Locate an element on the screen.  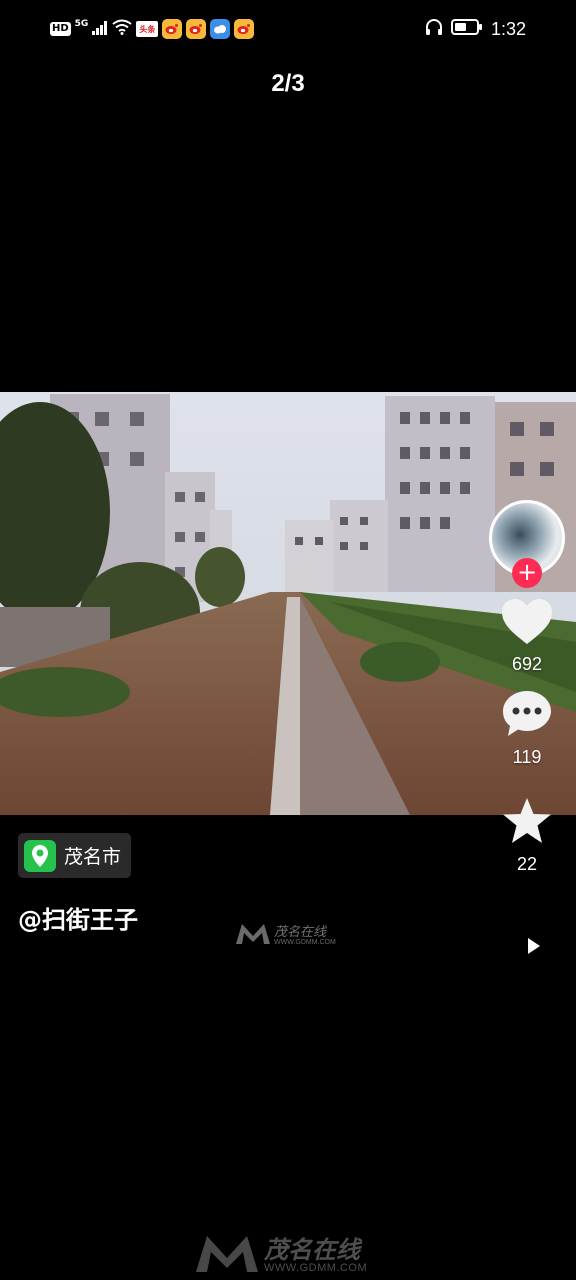
cloud-app-icon is located at coordinates (220, 29).